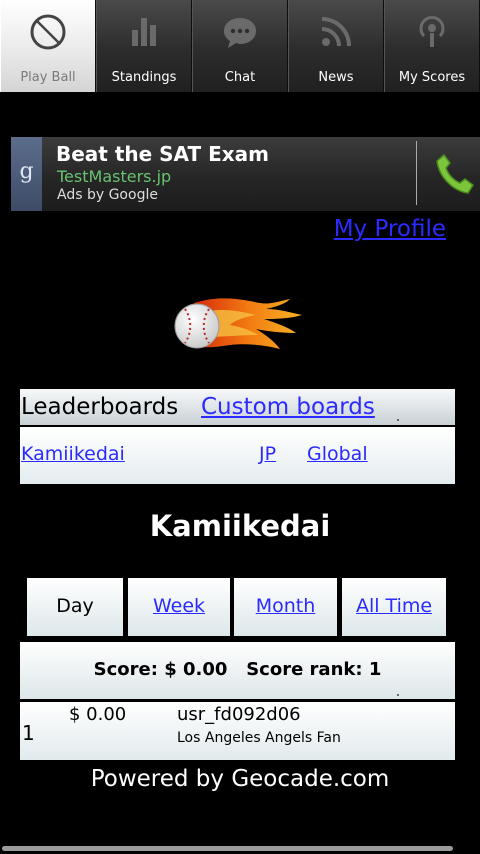  What do you see at coordinates (259, 738) in the screenshot?
I see `entry-team: Los Angeles Angels Fan` at bounding box center [259, 738].